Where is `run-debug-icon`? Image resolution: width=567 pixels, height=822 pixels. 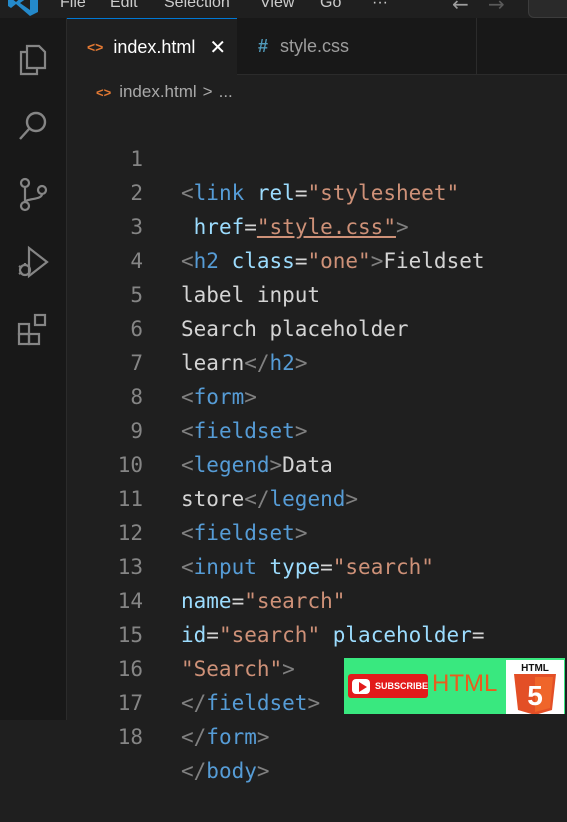
run-debug-icon is located at coordinates (33, 262).